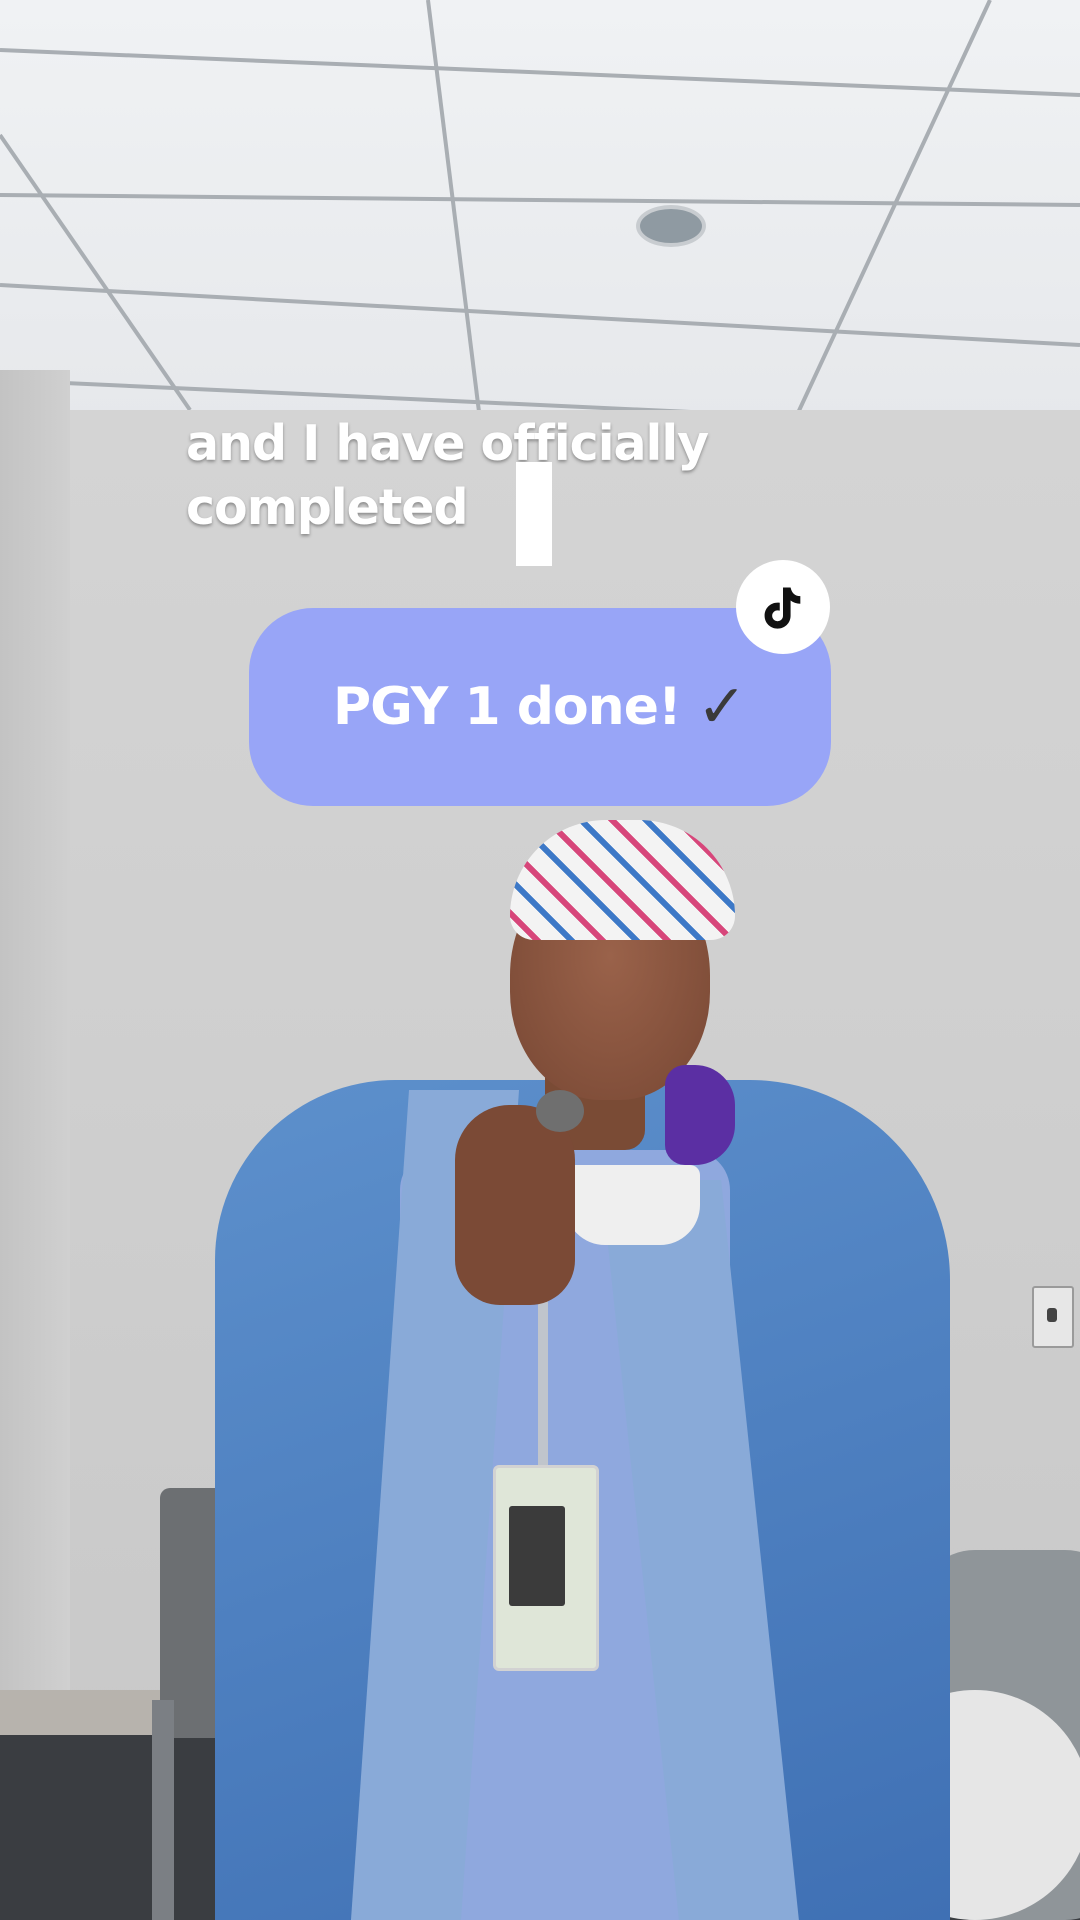 The width and height of the screenshot is (1080, 1920). What do you see at coordinates (632, 1205) in the screenshot?
I see `face-mask` at bounding box center [632, 1205].